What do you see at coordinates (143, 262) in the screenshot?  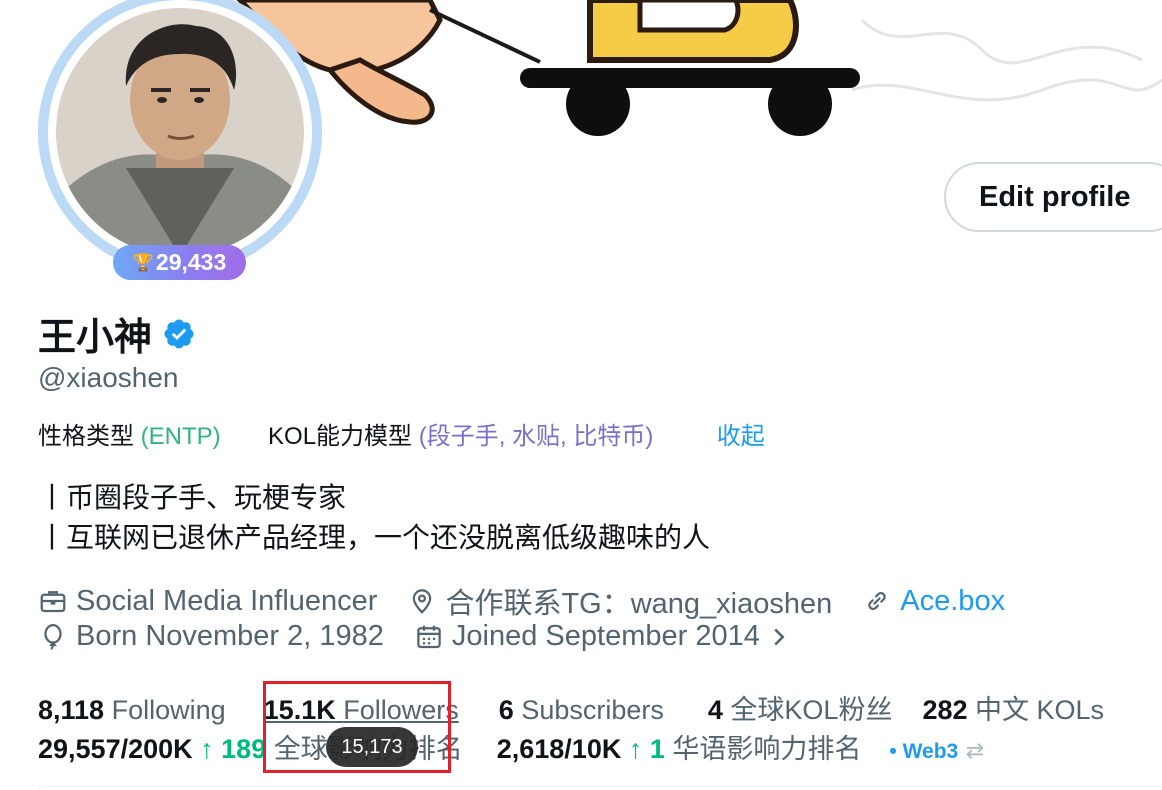 I see `trophy-icon: 🏆` at bounding box center [143, 262].